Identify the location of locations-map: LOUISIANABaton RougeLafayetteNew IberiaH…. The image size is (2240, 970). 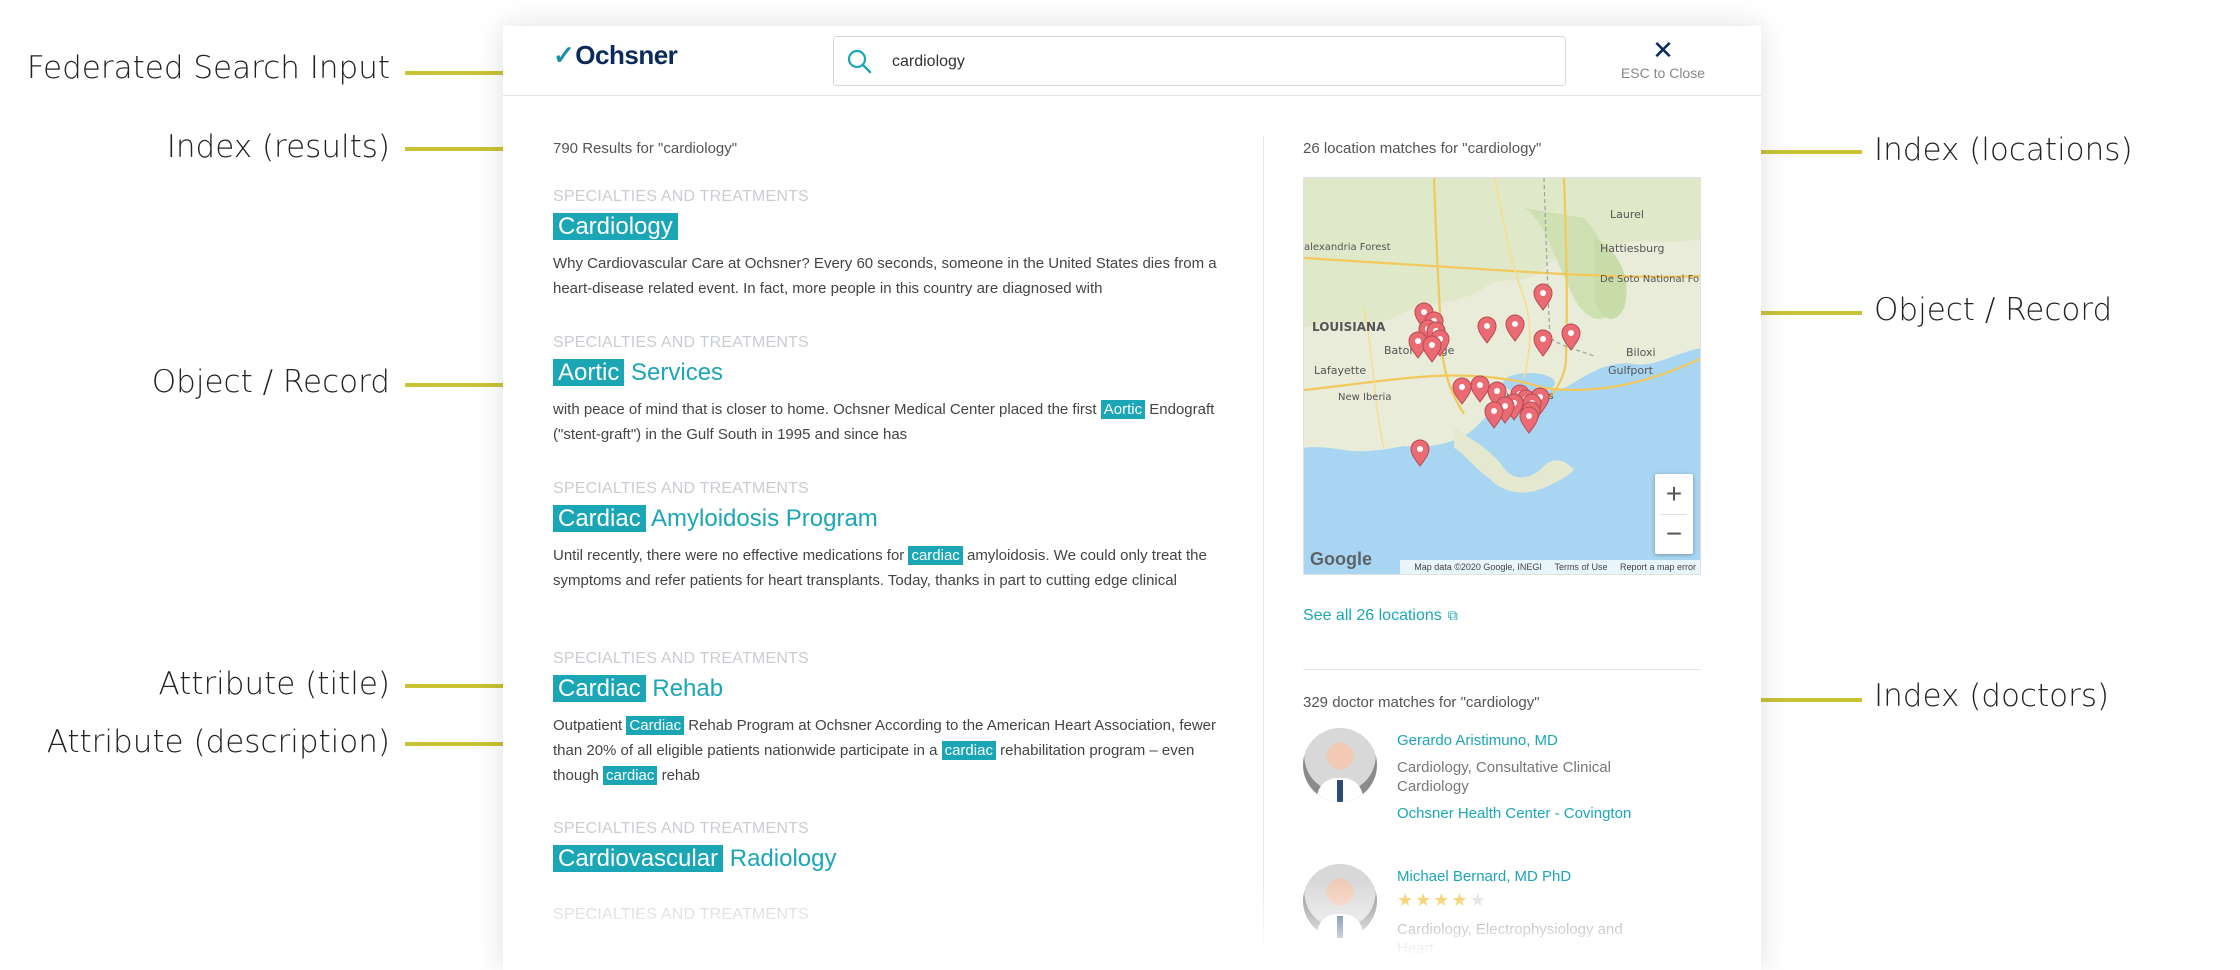
(1502, 376).